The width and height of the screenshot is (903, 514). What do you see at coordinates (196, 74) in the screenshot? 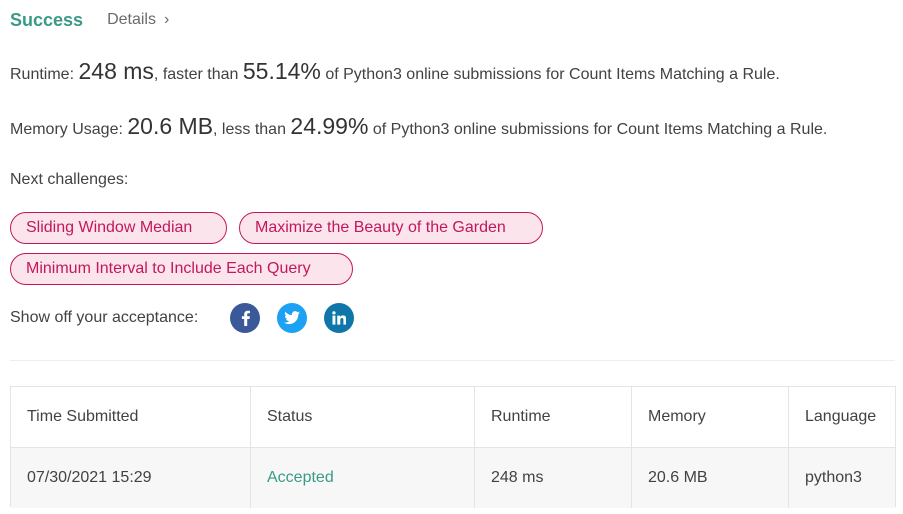
I see `runtime-comparison: , faster than` at bounding box center [196, 74].